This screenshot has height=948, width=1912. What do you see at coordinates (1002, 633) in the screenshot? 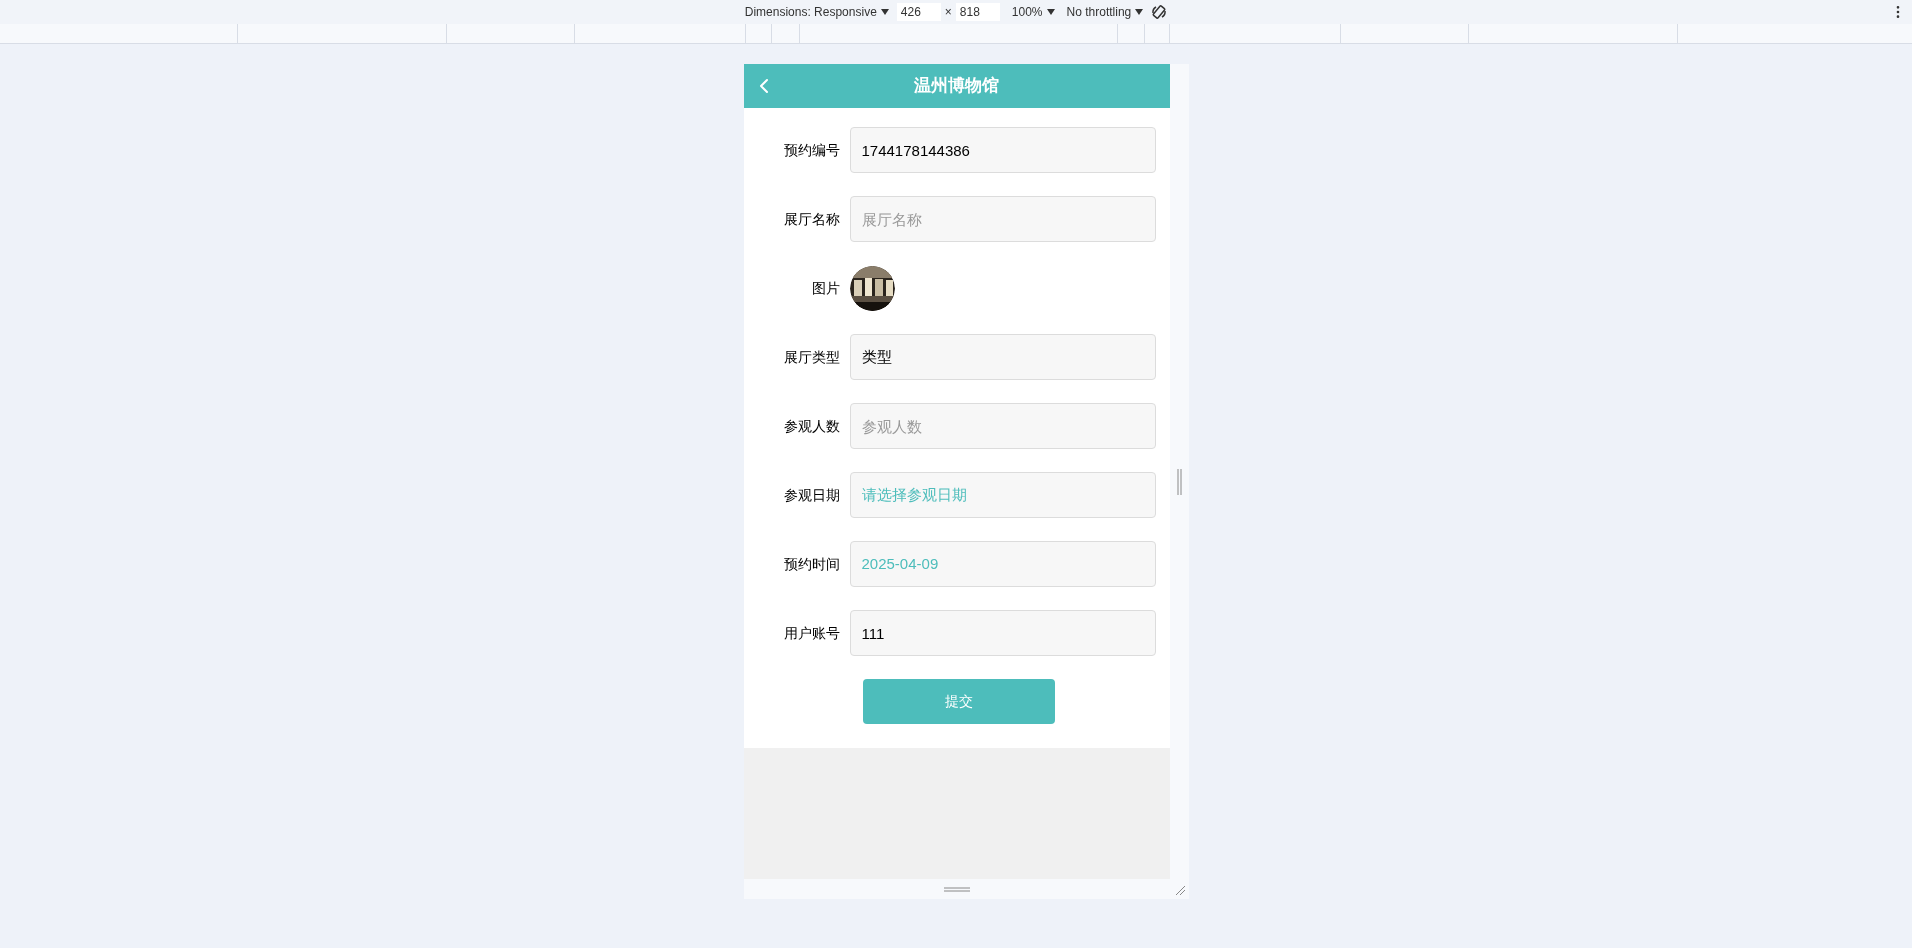
I see `input-field: 111` at bounding box center [1002, 633].